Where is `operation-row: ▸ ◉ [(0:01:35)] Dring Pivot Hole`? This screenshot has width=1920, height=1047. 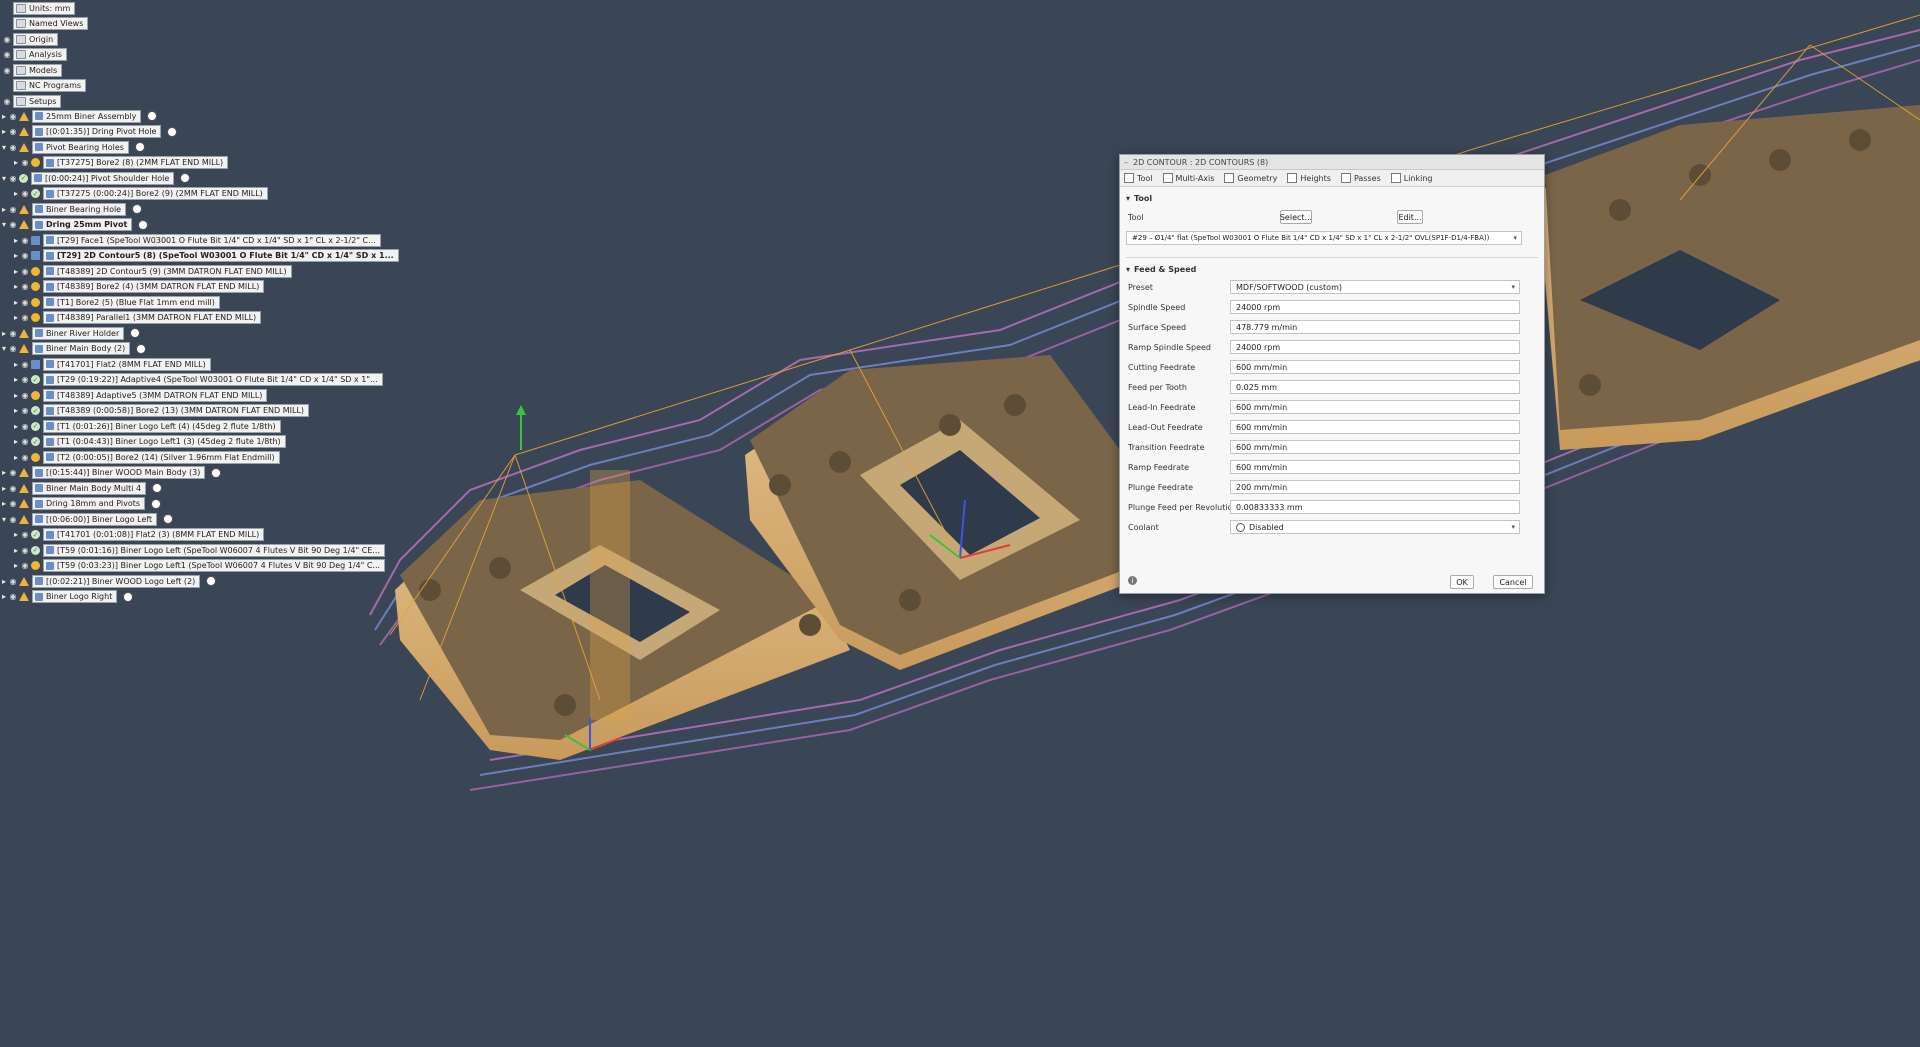 operation-row: ▸ ◉ [(0:01:35)] Dring Pivot Hole is located at coordinates (89, 132).